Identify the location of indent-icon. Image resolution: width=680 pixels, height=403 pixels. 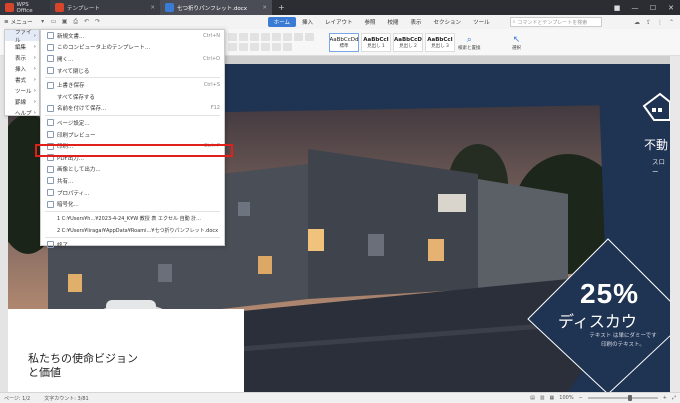
(254, 47).